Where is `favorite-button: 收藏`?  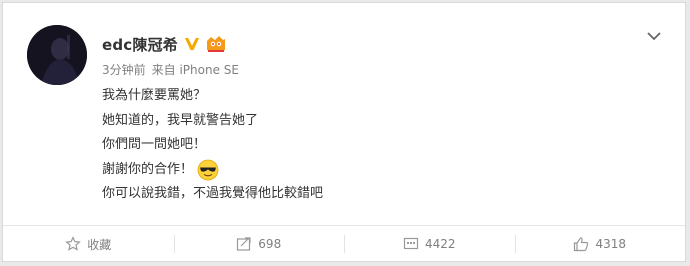 favorite-button: 收藏 is located at coordinates (88, 244).